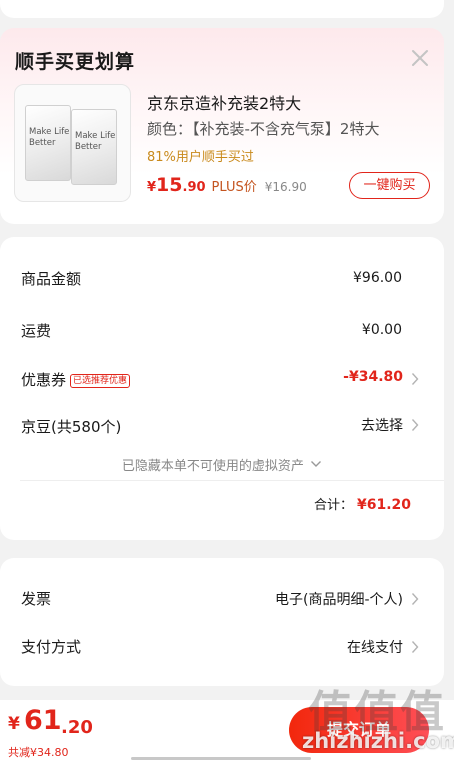 The width and height of the screenshot is (454, 760). What do you see at coordinates (36, 599) in the screenshot?
I see `invoice-label: 发票` at bounding box center [36, 599].